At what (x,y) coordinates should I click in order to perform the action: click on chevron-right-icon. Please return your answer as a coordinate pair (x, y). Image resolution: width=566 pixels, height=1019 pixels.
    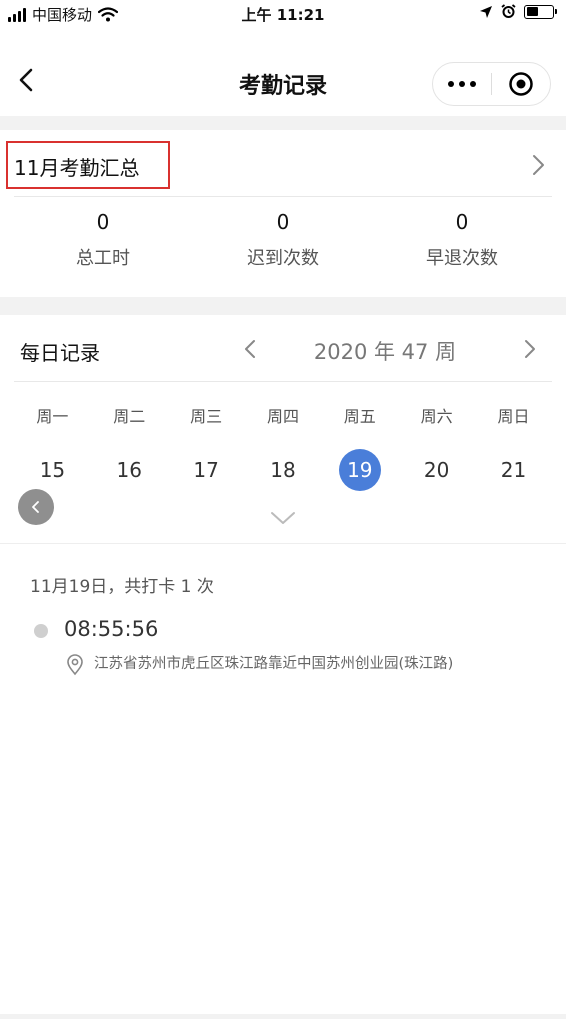
    Looking at the image, I should click on (538, 165).